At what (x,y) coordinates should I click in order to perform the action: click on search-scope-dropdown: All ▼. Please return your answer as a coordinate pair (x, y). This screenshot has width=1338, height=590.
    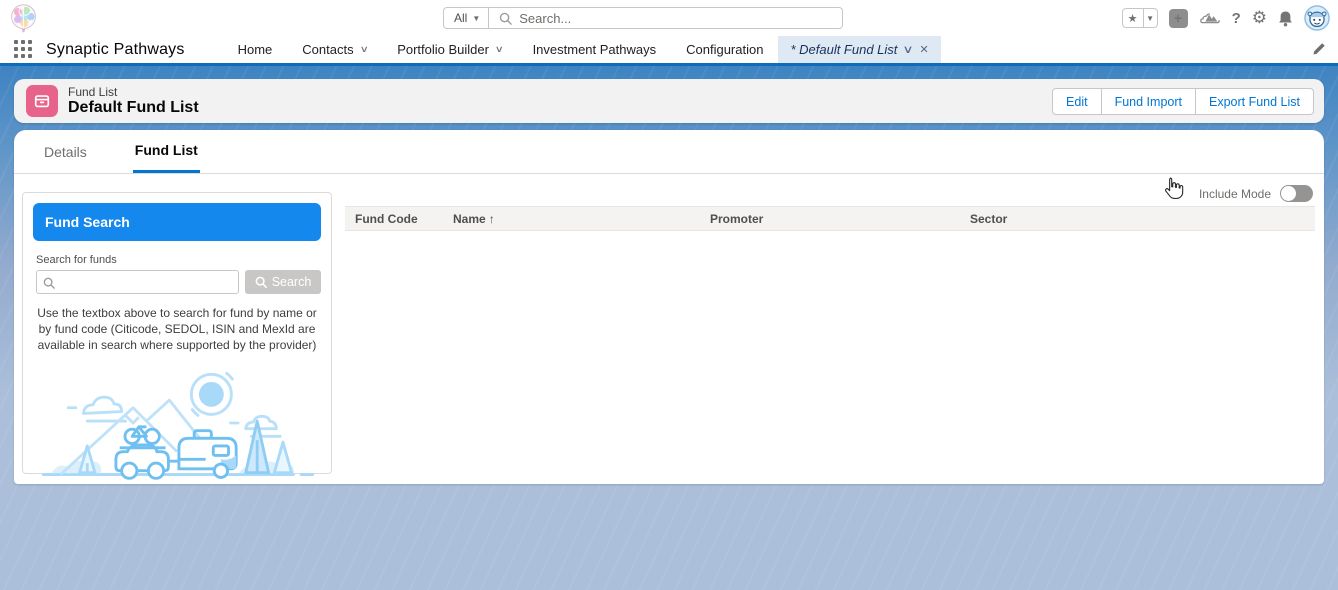
    Looking at the image, I should click on (467, 18).